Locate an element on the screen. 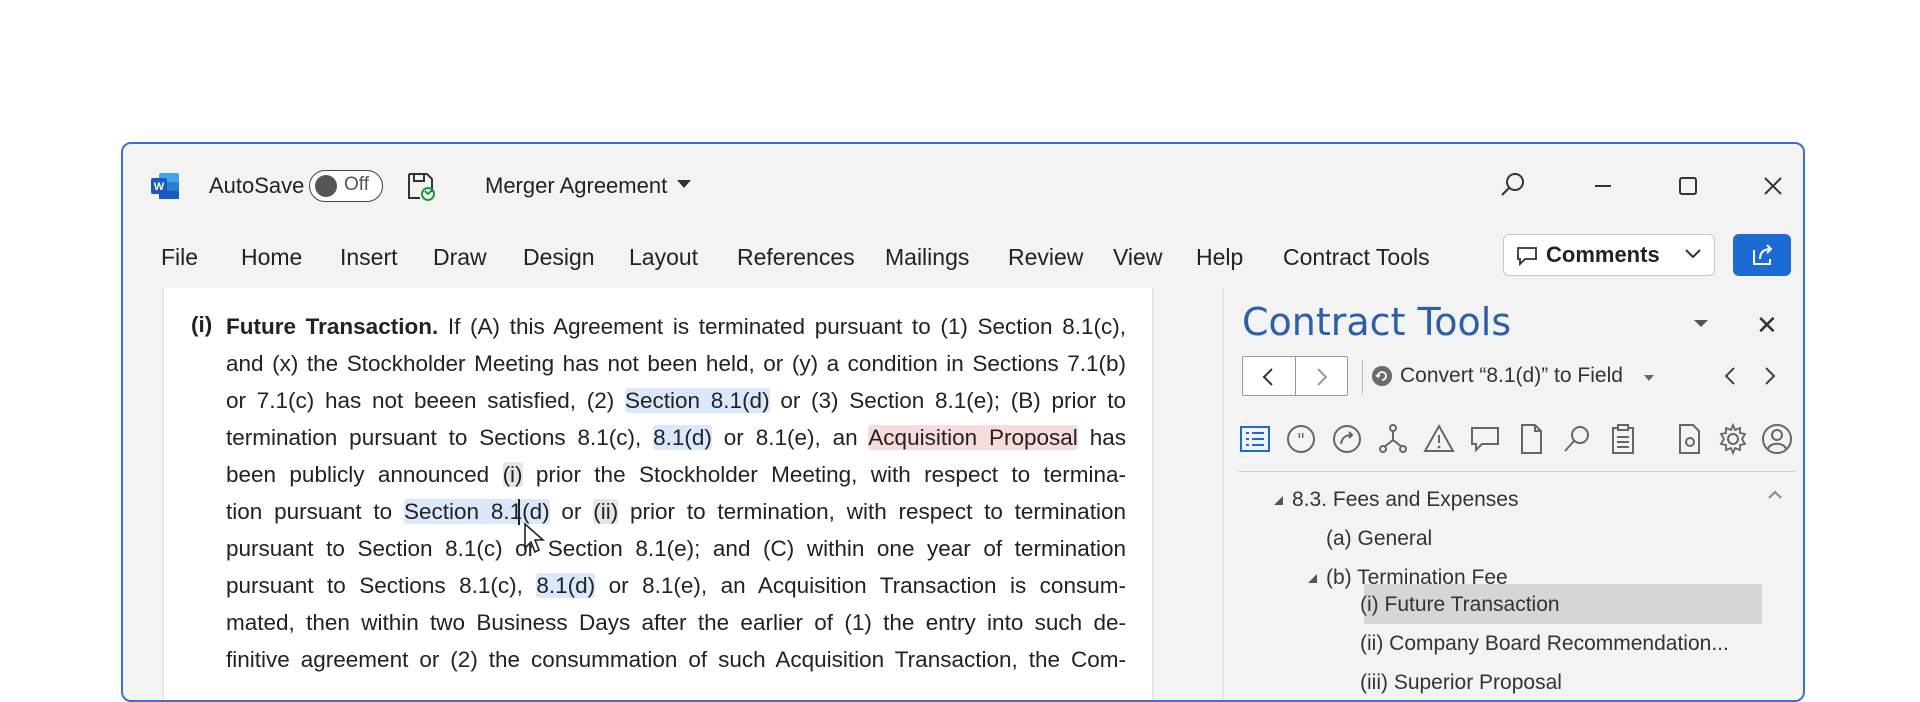 This screenshot has height=702, width=1920. share-icon is located at coordinates (1763, 254).